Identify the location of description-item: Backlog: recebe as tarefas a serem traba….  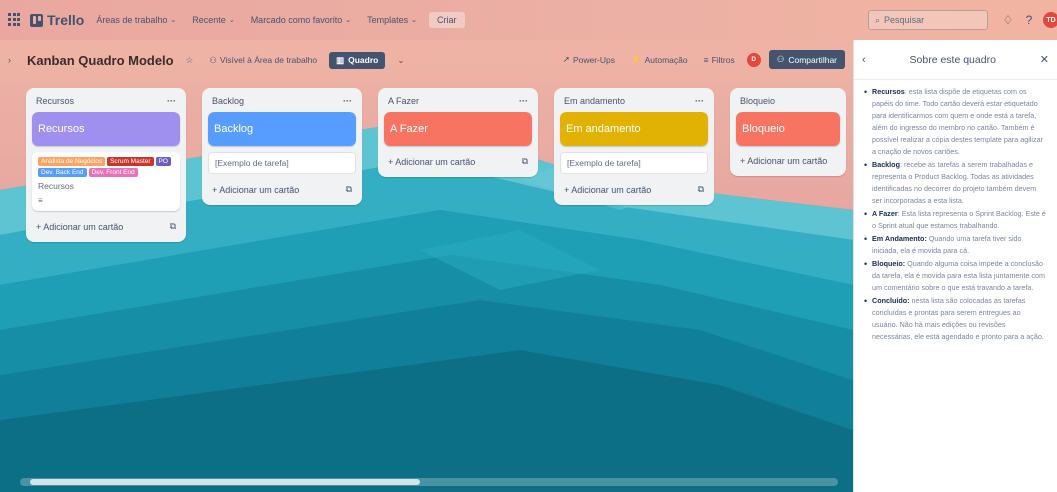
(954, 183).